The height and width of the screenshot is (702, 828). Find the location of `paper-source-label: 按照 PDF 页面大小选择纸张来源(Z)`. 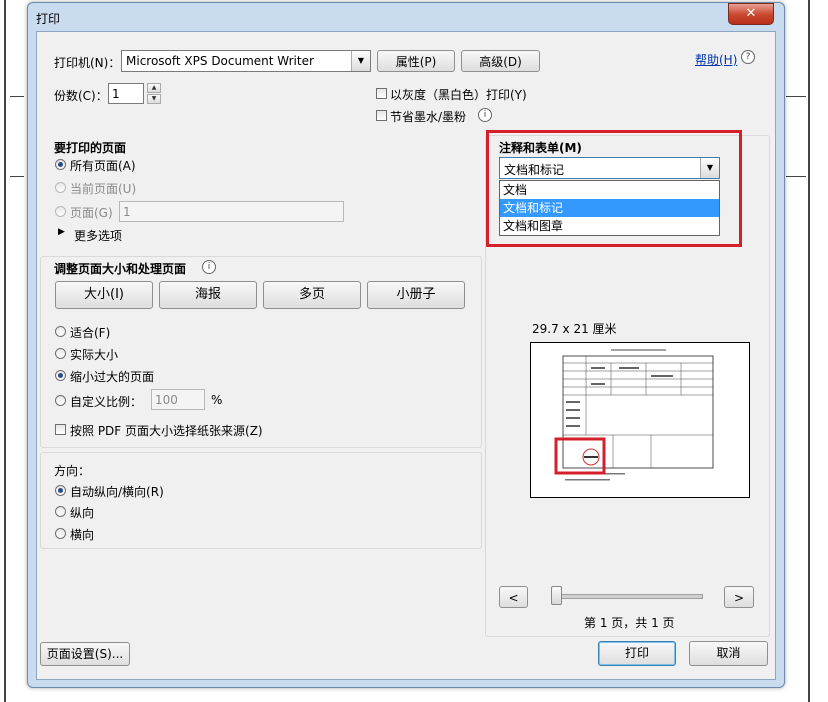

paper-source-label: 按照 PDF 页面大小选择纸张来源(Z) is located at coordinates (166, 431).